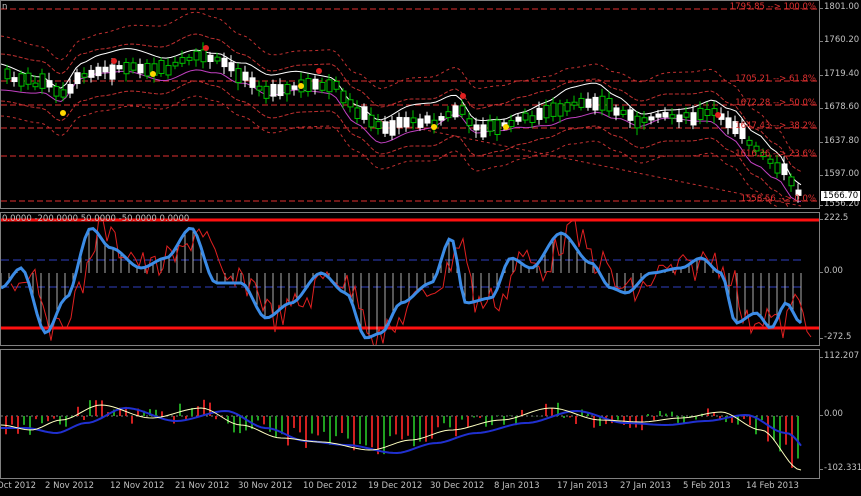 The width and height of the screenshot is (861, 496). I want to click on cci-tick: -272.5, so click(835, 337).